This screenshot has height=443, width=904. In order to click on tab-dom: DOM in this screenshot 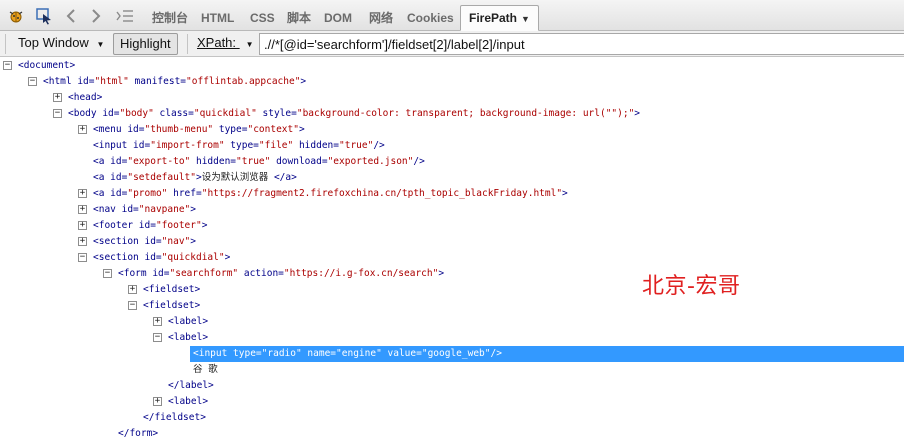, I will do `click(338, 18)`.